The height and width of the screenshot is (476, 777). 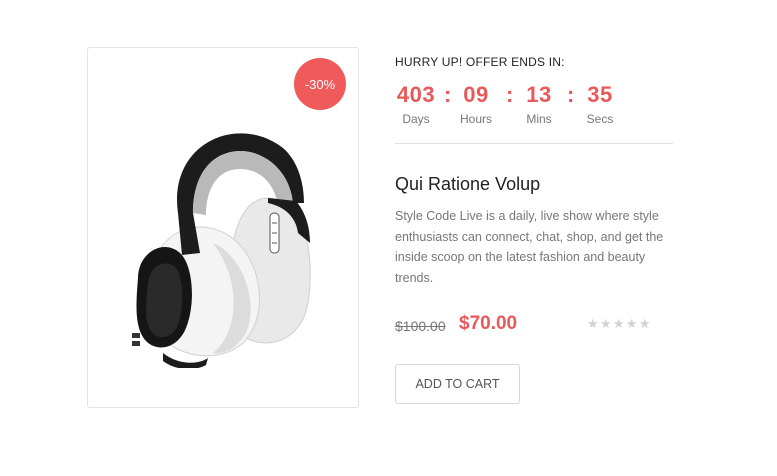 I want to click on headphones-icon, so click(x=218, y=235).